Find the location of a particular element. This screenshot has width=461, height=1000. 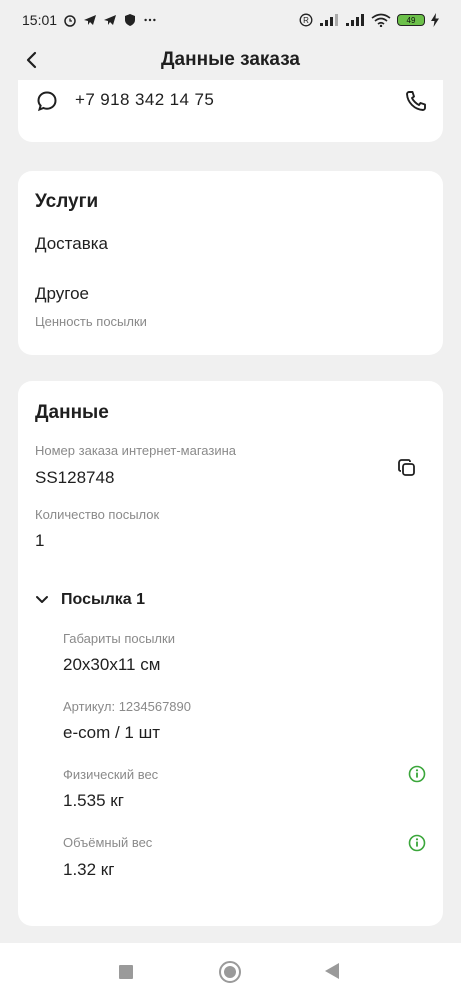

more-dots-icon is located at coordinates (150, 20).